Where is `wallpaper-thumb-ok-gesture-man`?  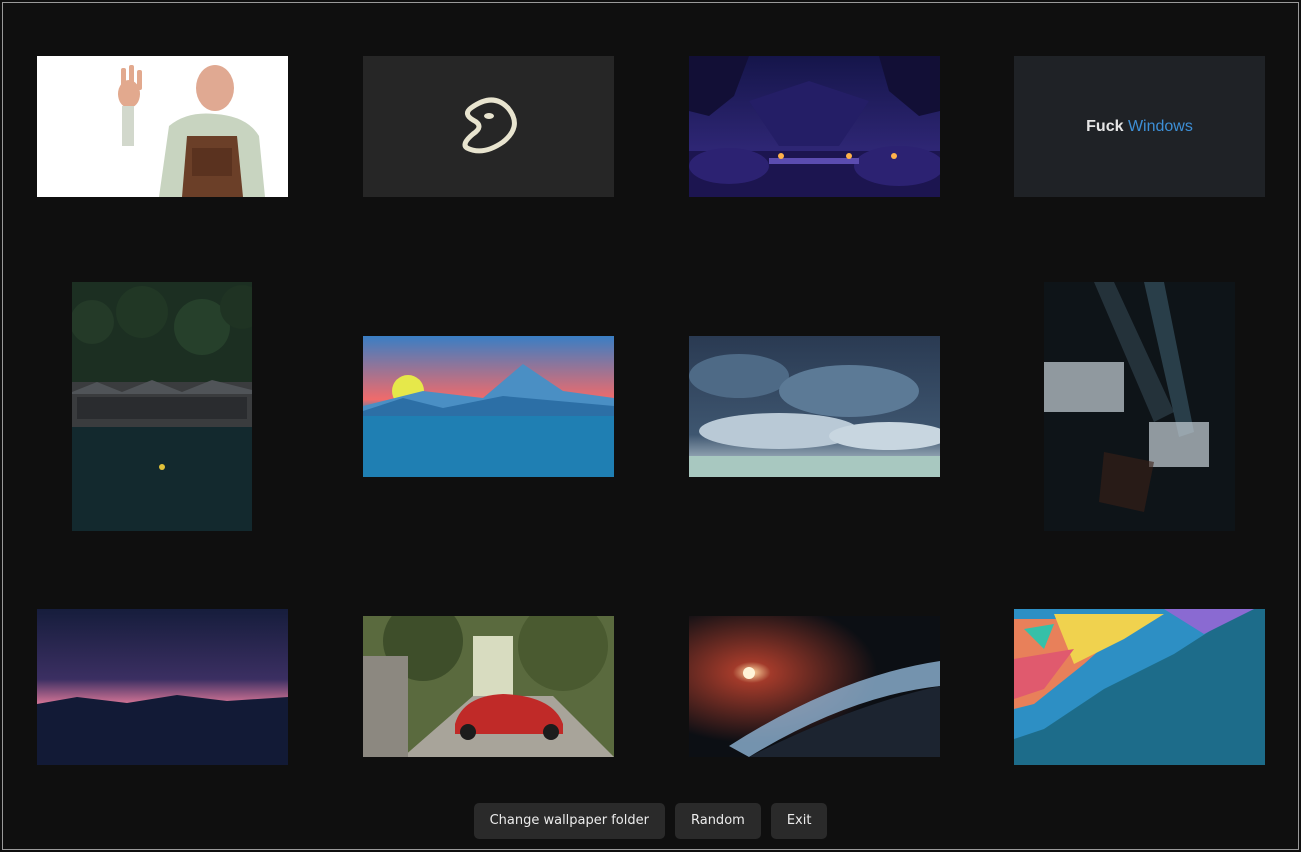 wallpaper-thumb-ok-gesture-man is located at coordinates (162, 126).